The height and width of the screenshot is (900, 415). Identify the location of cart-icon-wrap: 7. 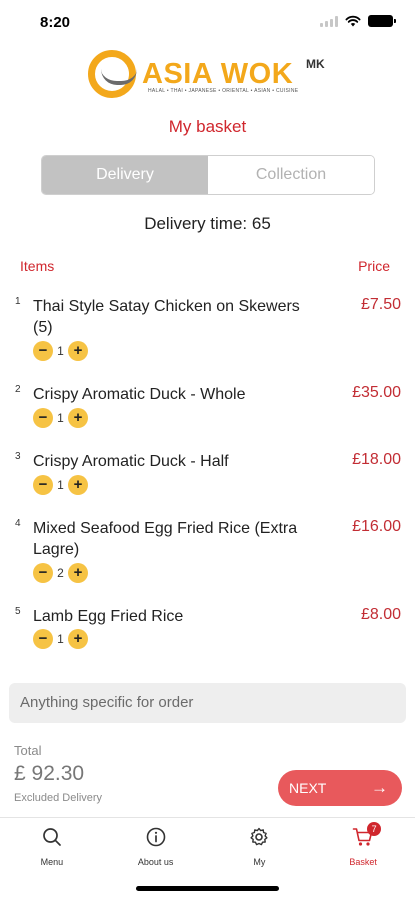
(367, 835).